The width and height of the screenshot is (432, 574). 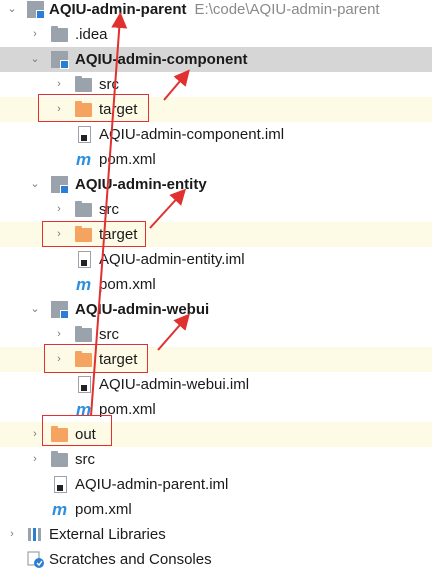 I want to click on scratches-icon, so click(x=36, y=560).